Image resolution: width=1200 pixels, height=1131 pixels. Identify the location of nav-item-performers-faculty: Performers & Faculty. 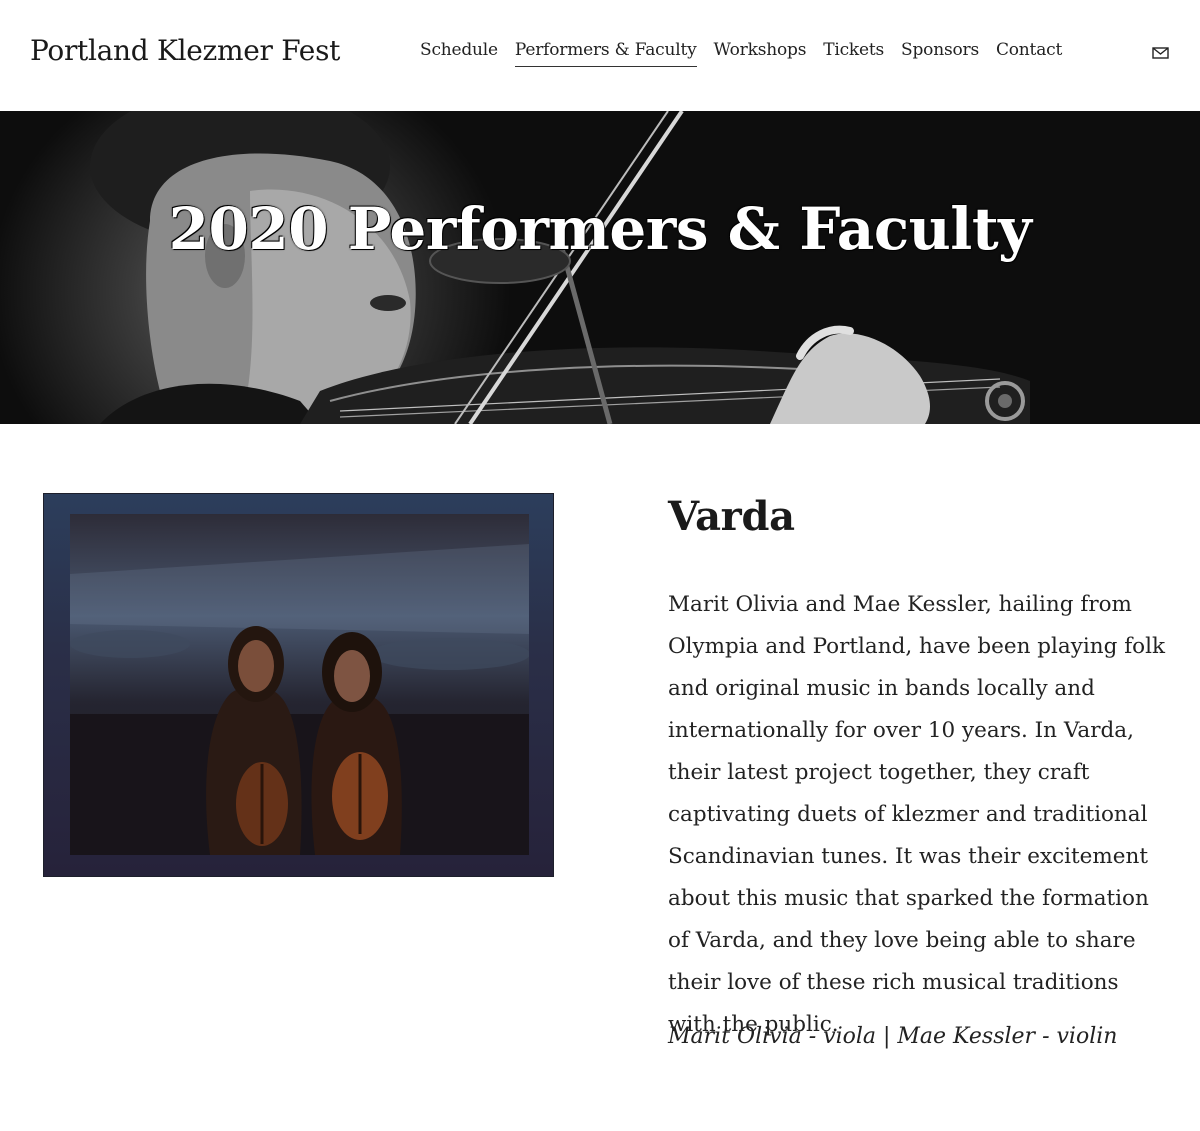
(605, 53).